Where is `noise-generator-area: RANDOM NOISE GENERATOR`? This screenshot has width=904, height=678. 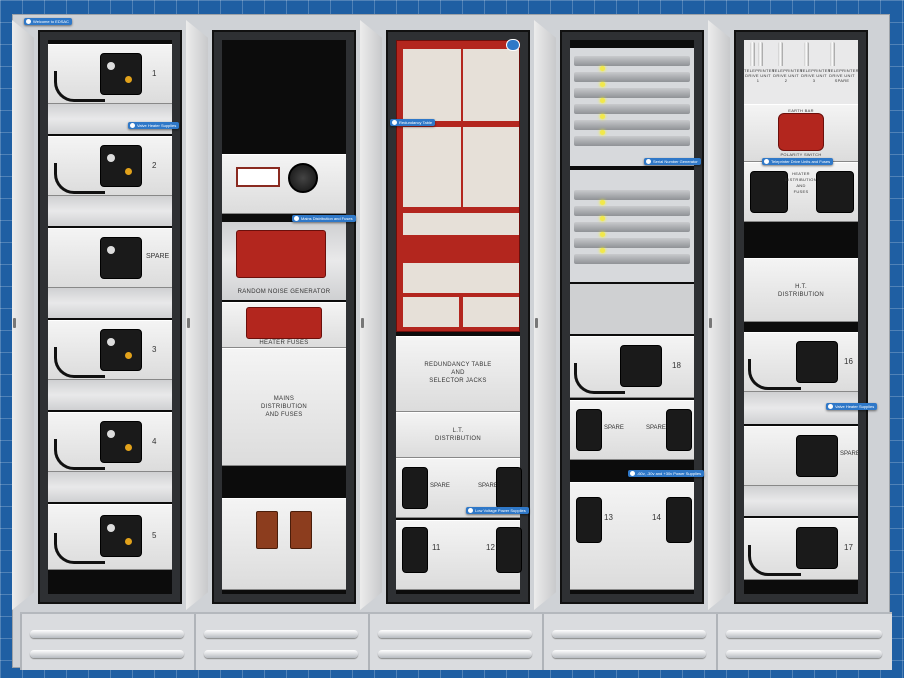
noise-generator-area: RANDOM NOISE GENERATOR is located at coordinates (284, 261).